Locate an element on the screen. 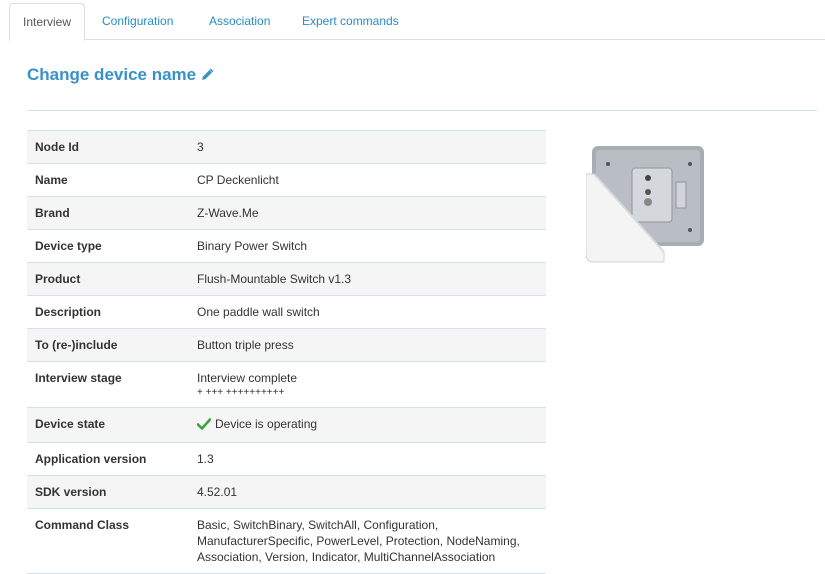 The image size is (825, 574). row-label: Interview stage is located at coordinates (108, 384).